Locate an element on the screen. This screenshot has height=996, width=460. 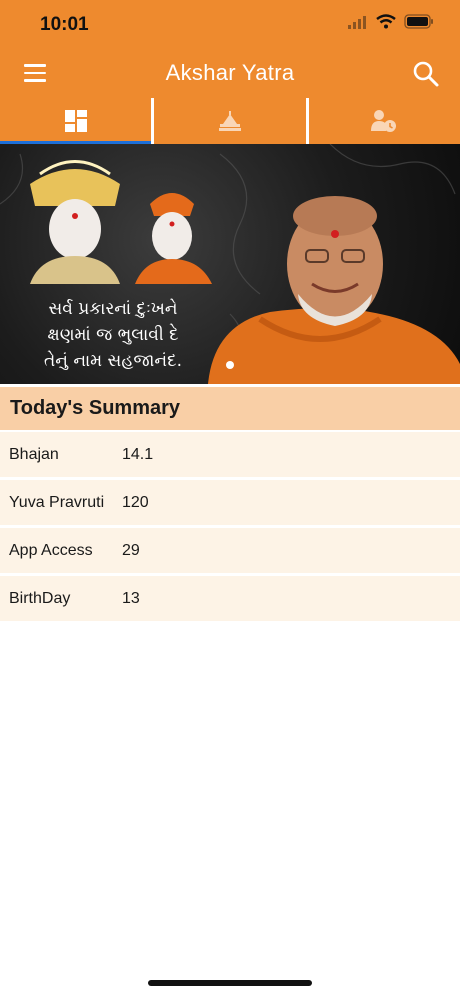
summary-row-value: 29 is located at coordinates (131, 550).